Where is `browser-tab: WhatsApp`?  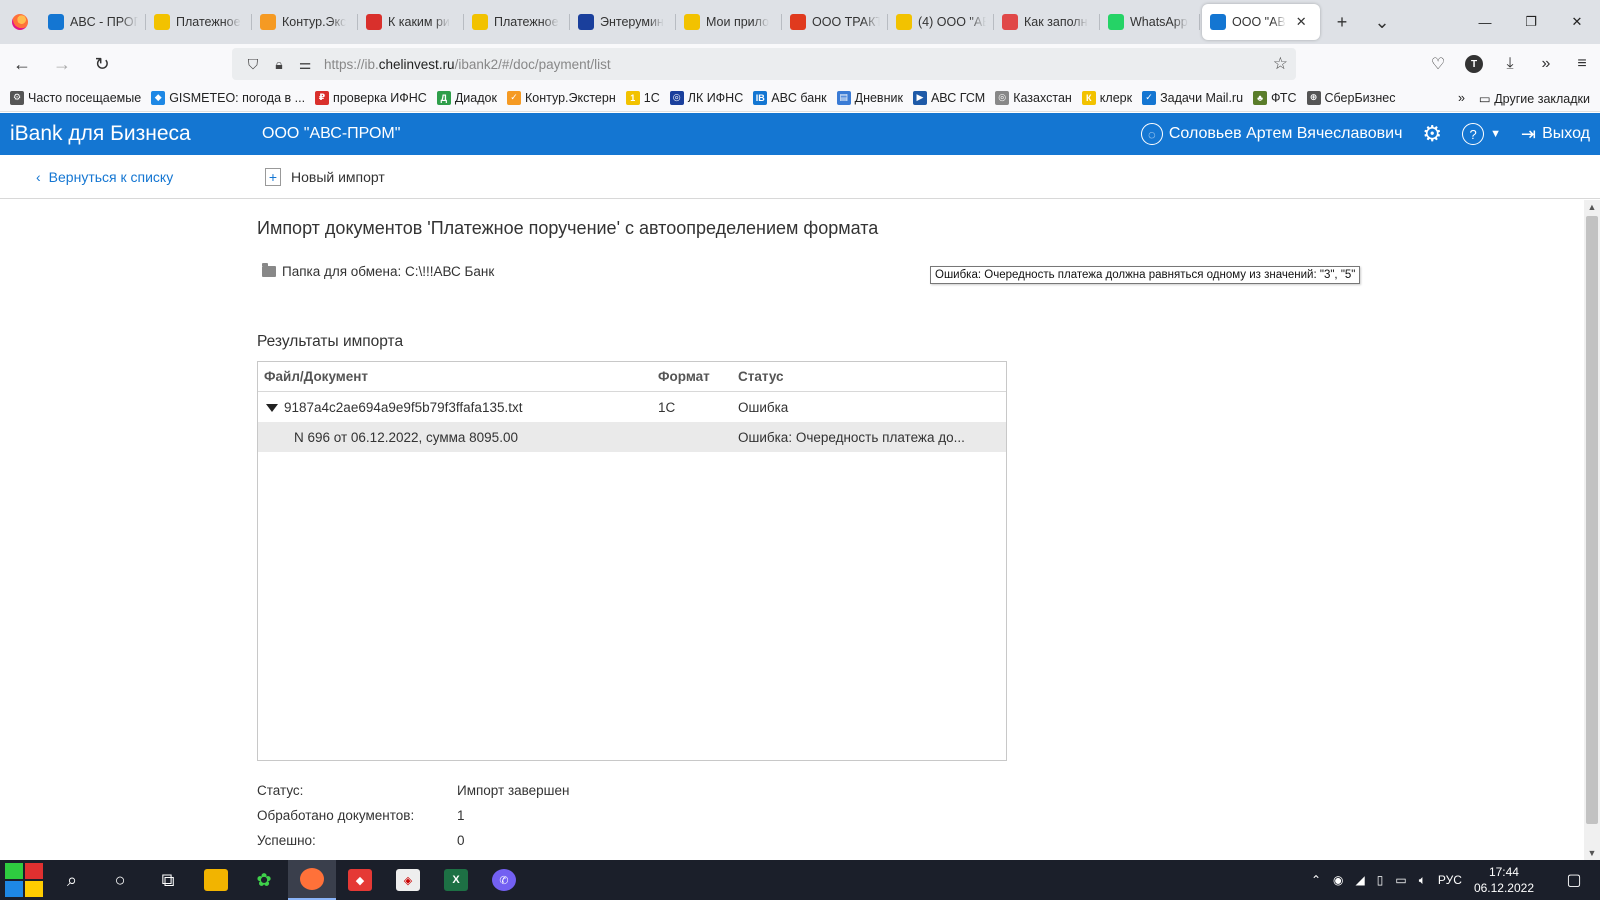
browser-tab: WhatsApp is located at coordinates (1150, 22).